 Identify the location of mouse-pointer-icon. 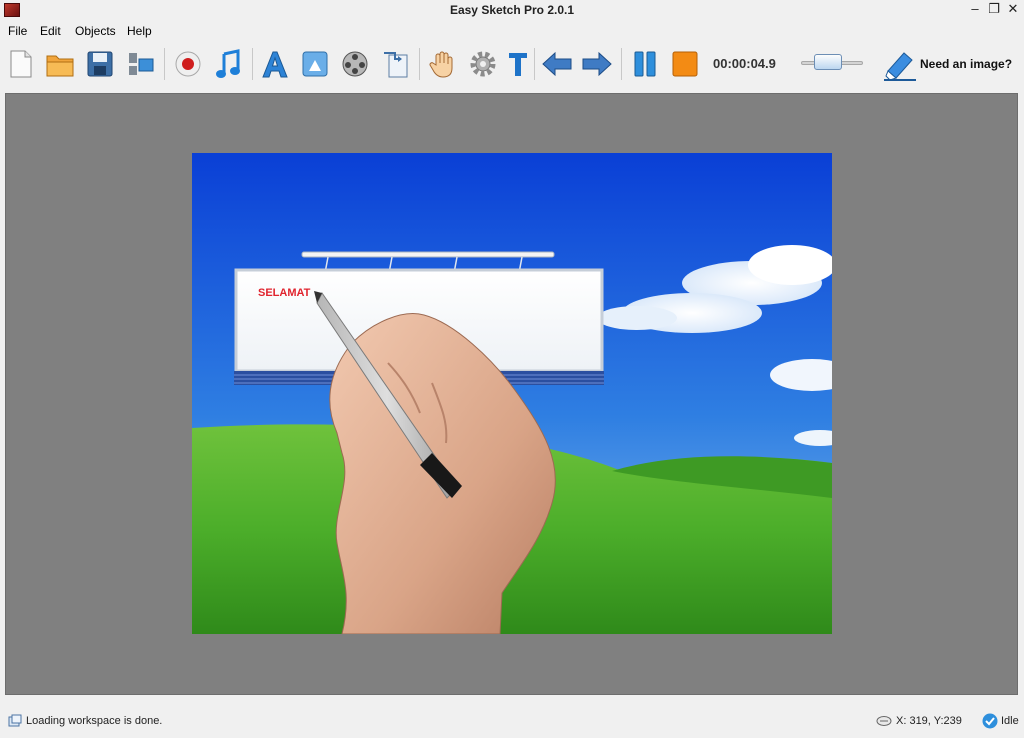
(884, 721).